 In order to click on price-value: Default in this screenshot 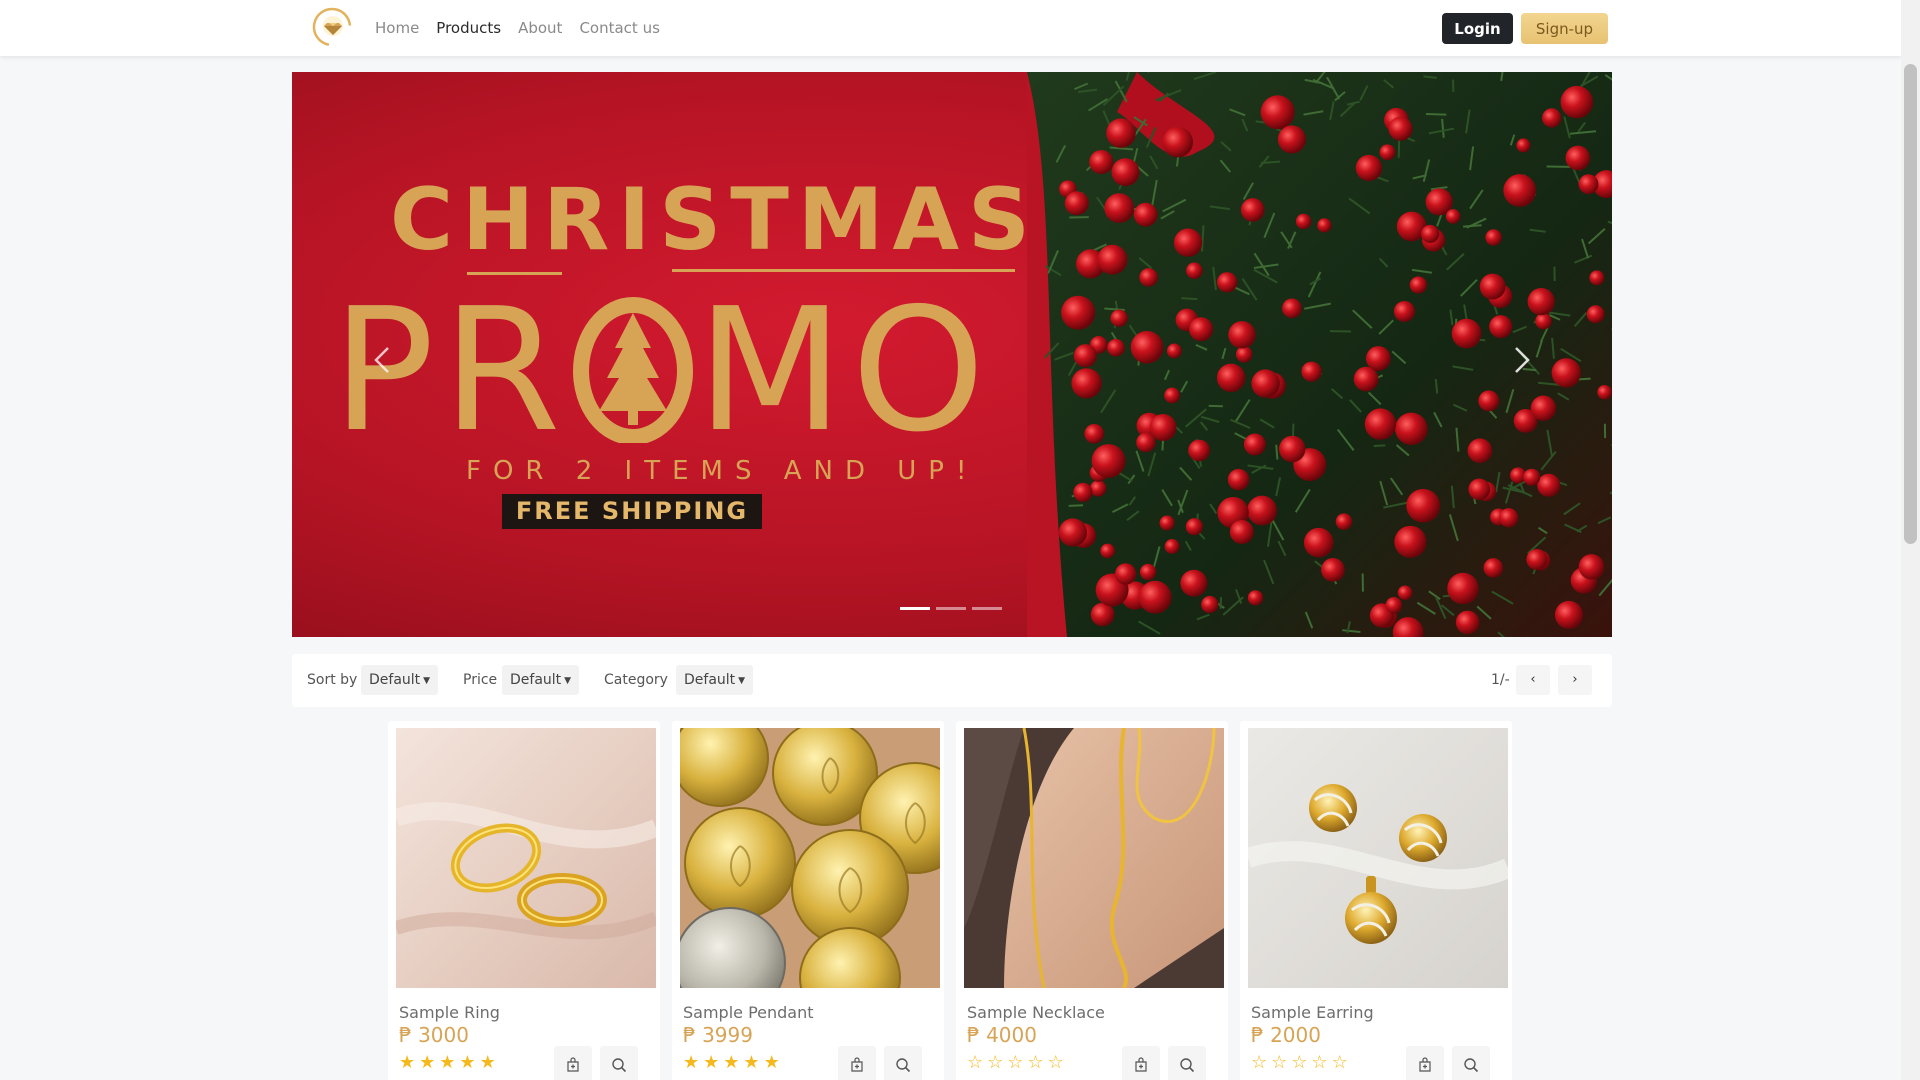, I will do `click(536, 680)`.